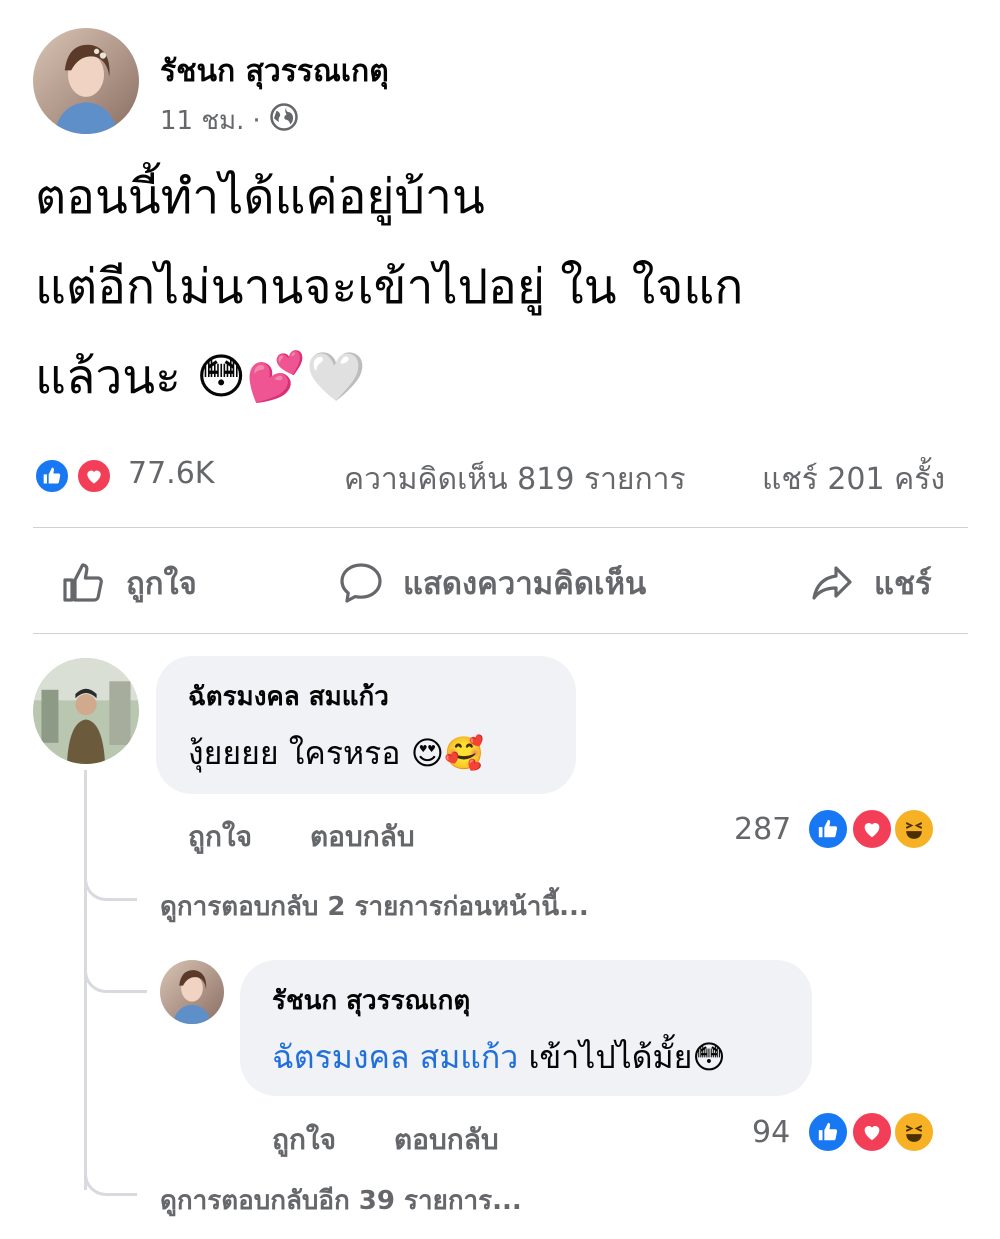 This screenshot has height=1239, width=1000. What do you see at coordinates (260, 197) in the screenshot?
I see `post-text-line: ตอนนี้ทำได้แค่อยู่บ้าน` at bounding box center [260, 197].